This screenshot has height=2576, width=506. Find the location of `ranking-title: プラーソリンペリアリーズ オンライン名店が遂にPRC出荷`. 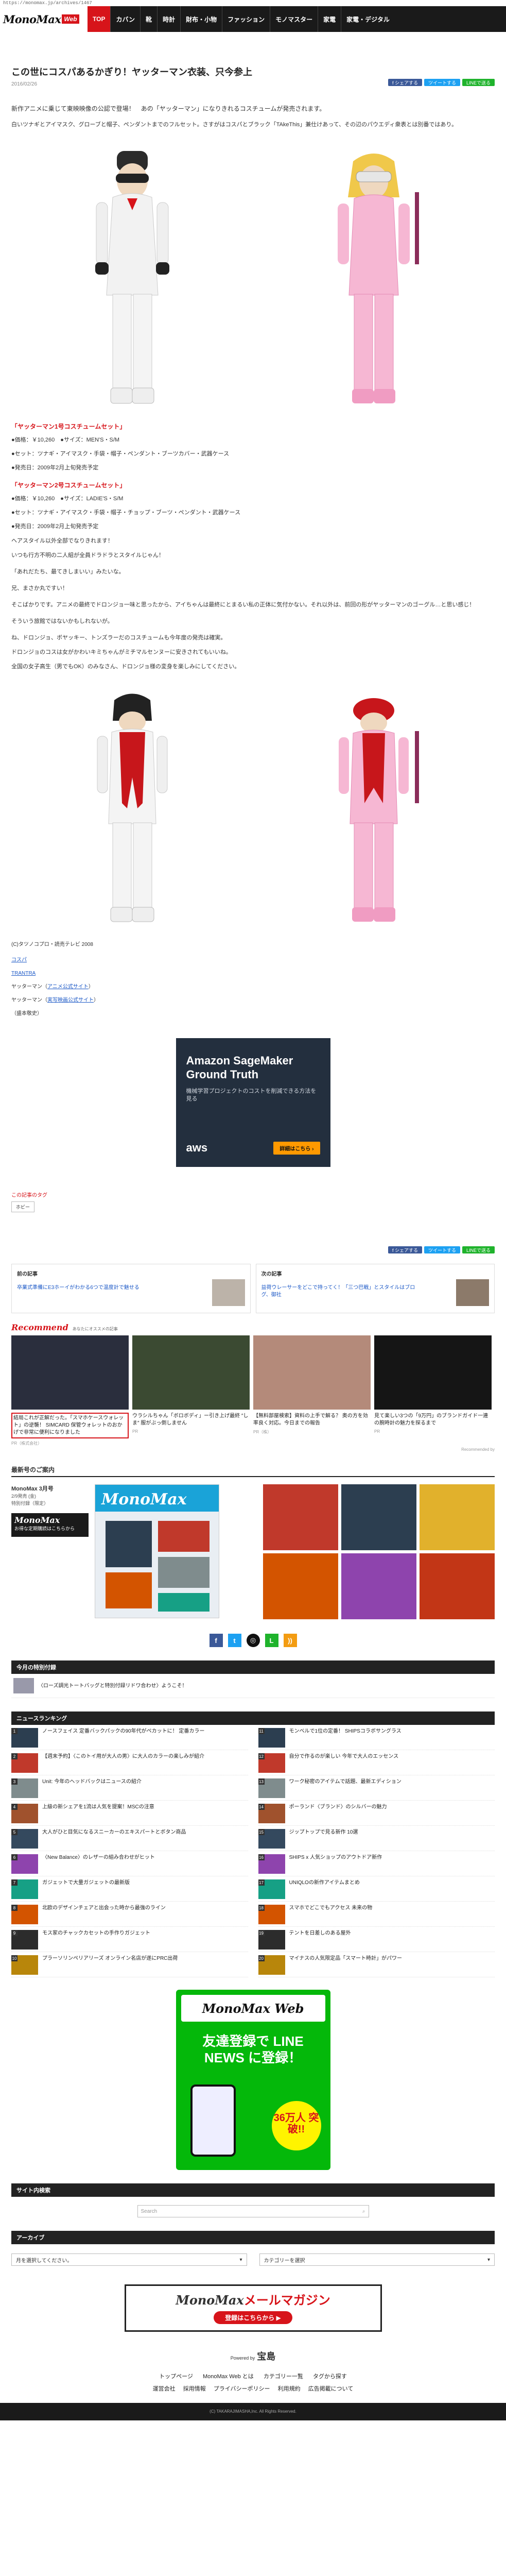

ranking-title: プラーソリンペリアリーズ オンライン名店が遂にPRC出荷 is located at coordinates (110, 1958).